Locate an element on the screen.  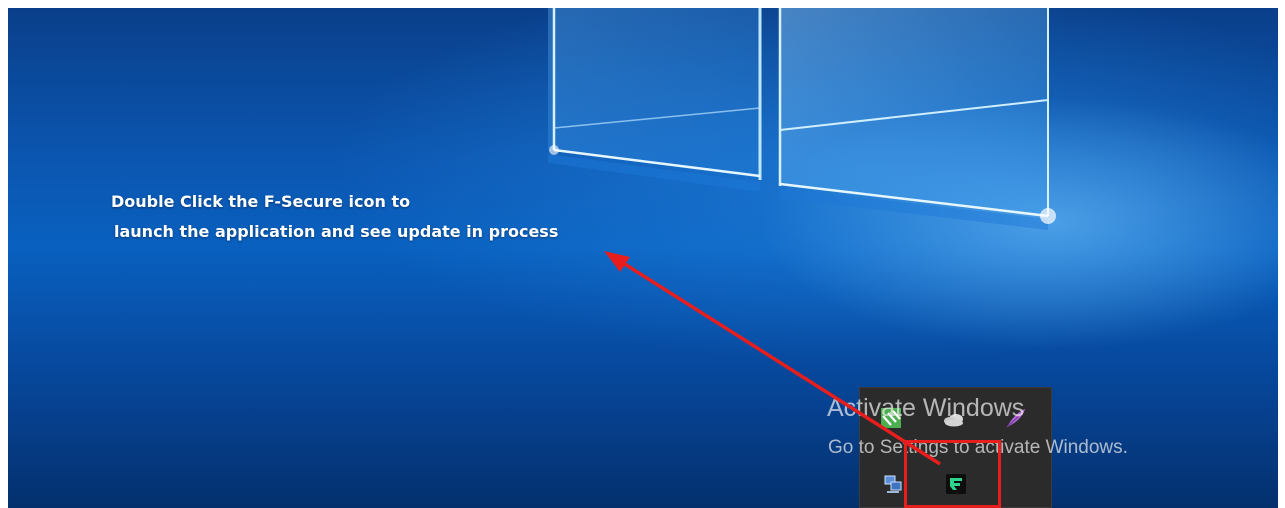
network-monitor-icon is located at coordinates (893, 484).